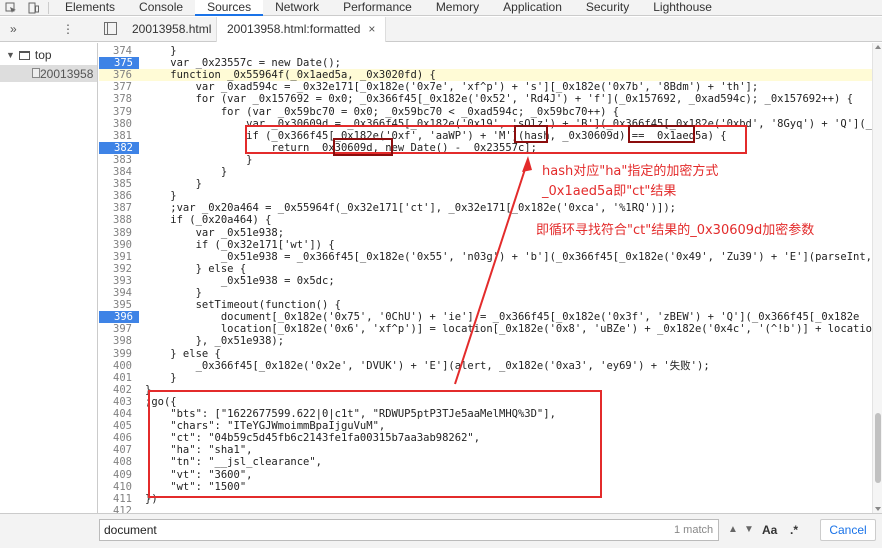 The image size is (882, 548). What do you see at coordinates (117, 281) in the screenshot?
I see `line-number: 393` at bounding box center [117, 281].